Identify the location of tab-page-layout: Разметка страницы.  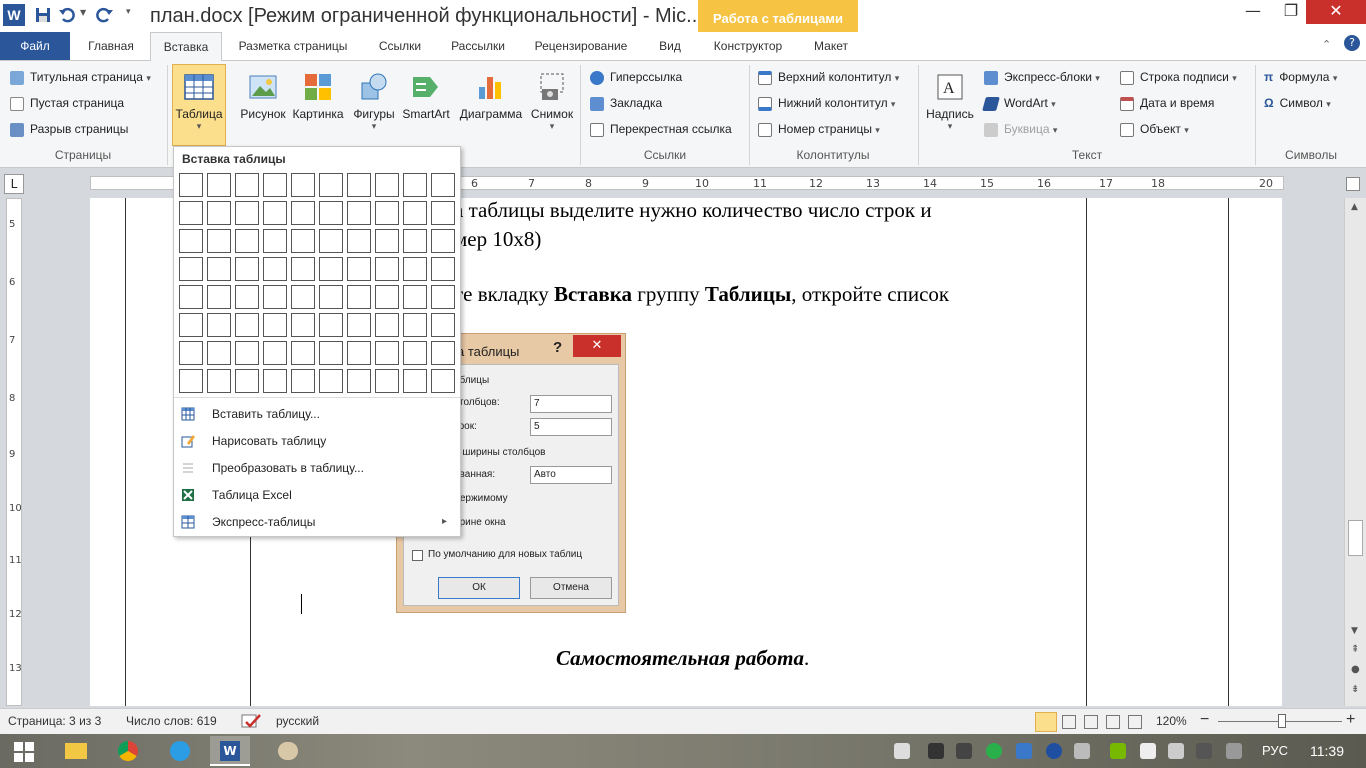
(293, 46).